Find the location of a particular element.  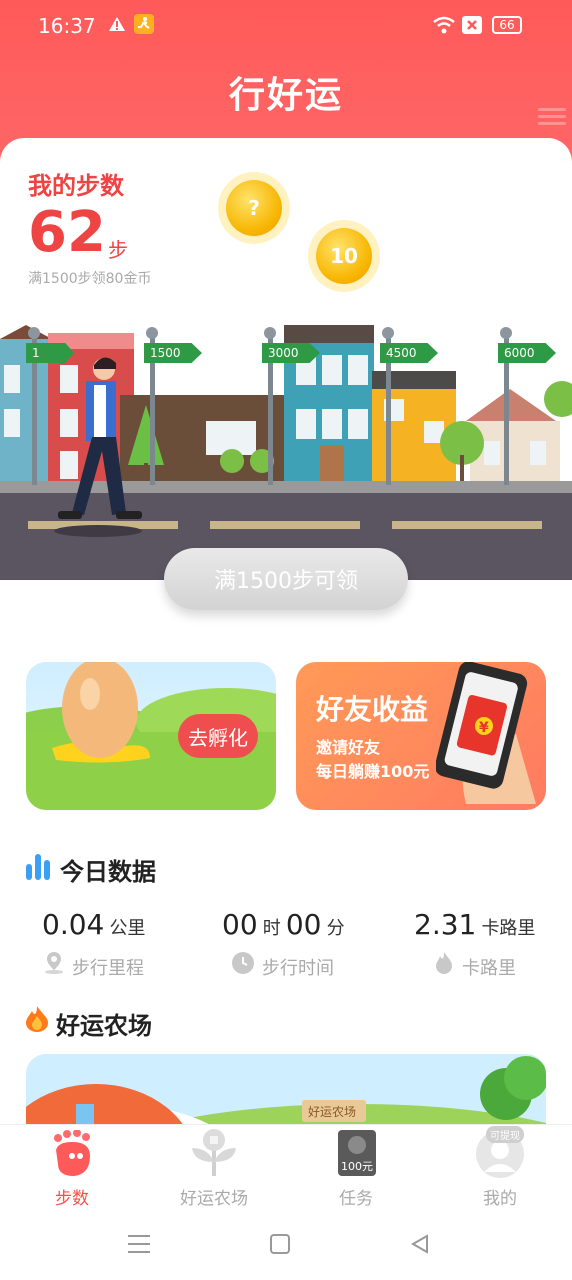

coin-mystery: ? is located at coordinates (254, 208).